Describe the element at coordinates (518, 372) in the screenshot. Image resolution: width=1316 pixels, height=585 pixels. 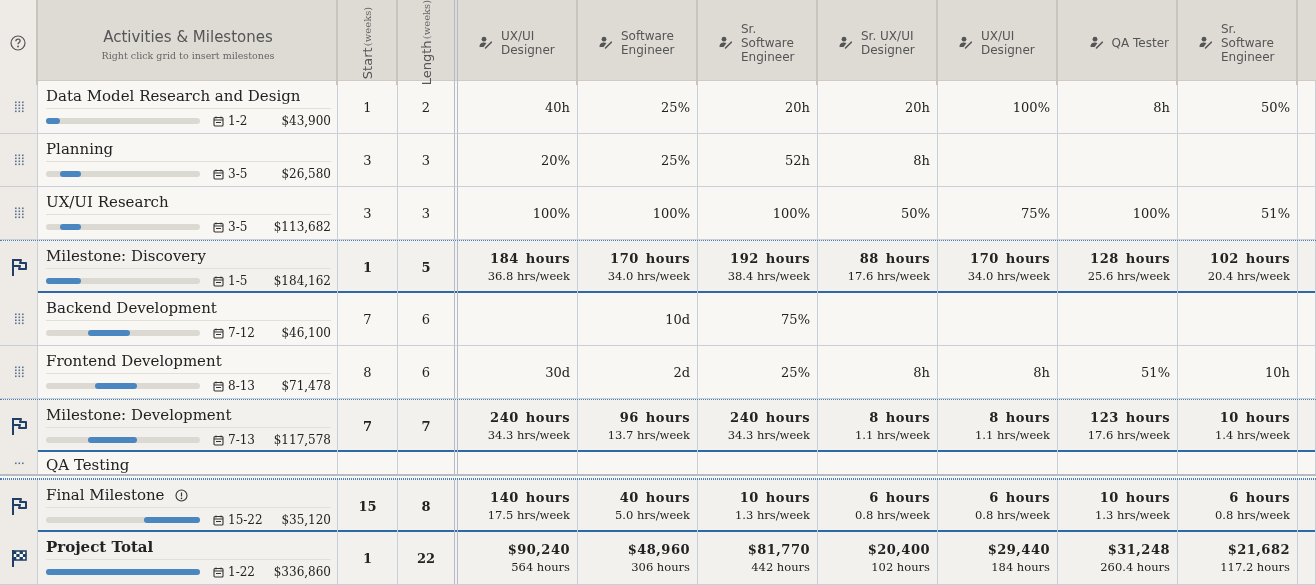
I see `allocation-cell: 30d` at that location.